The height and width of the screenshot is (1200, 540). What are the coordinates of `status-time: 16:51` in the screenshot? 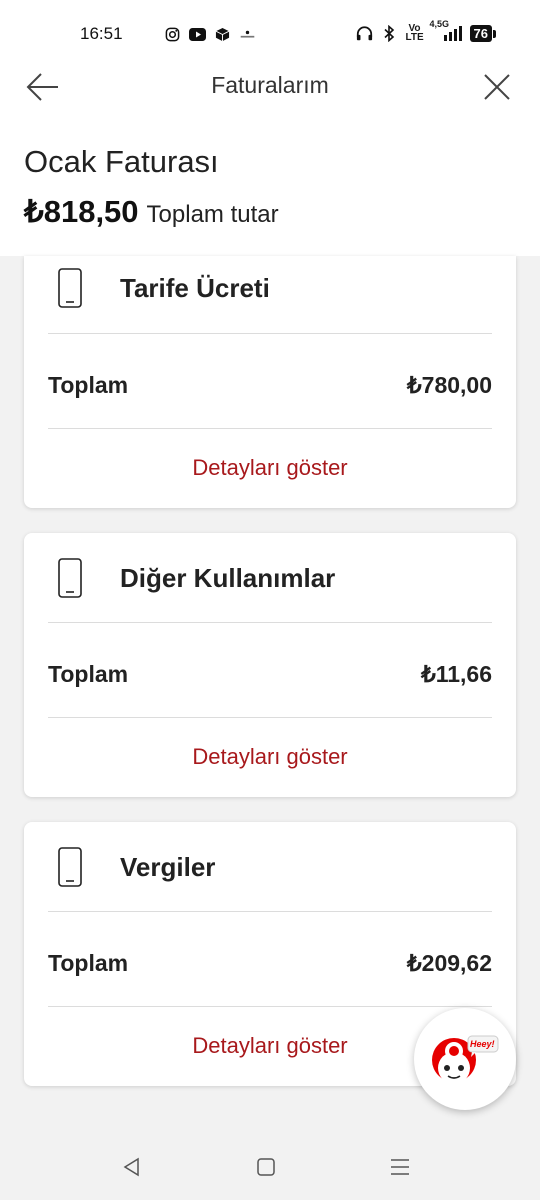 It's located at (101, 33).